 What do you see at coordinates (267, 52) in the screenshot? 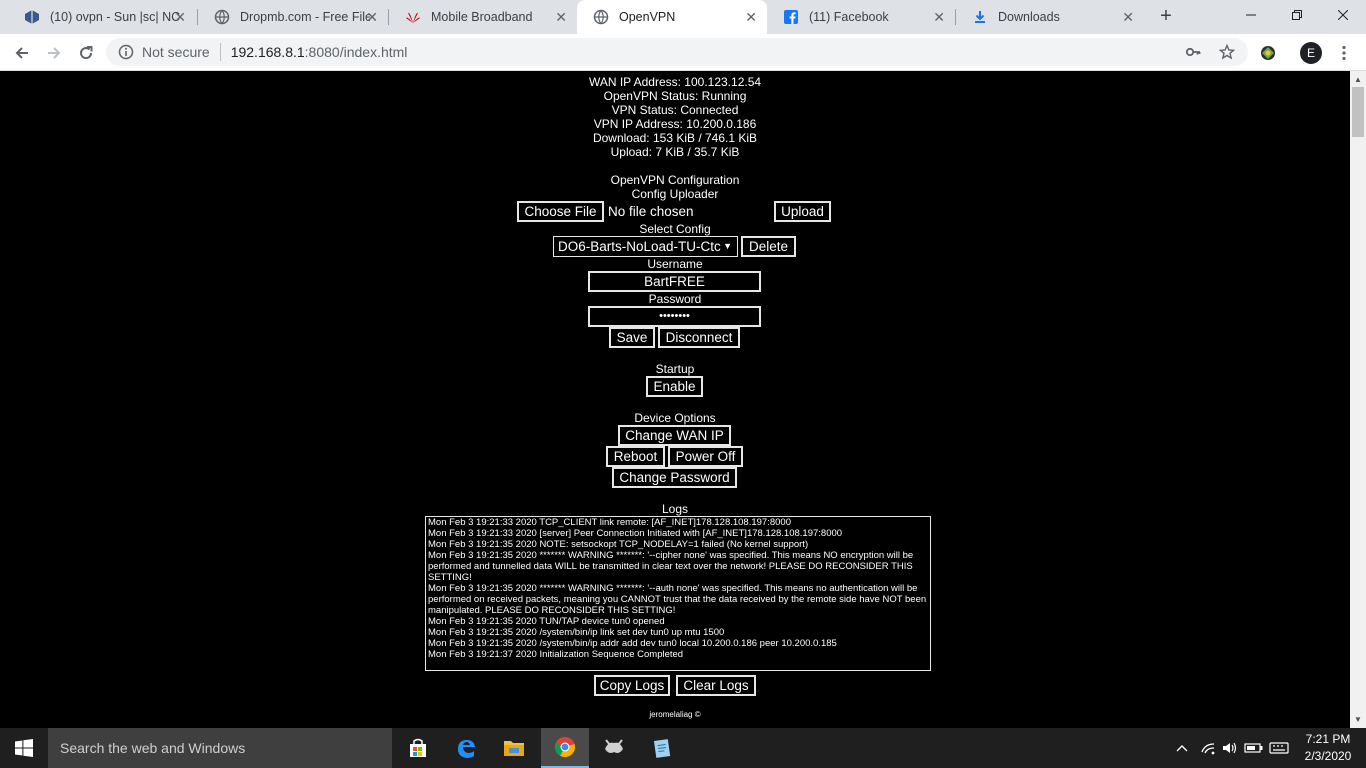
I see `url-host: 192.168.8.1` at bounding box center [267, 52].